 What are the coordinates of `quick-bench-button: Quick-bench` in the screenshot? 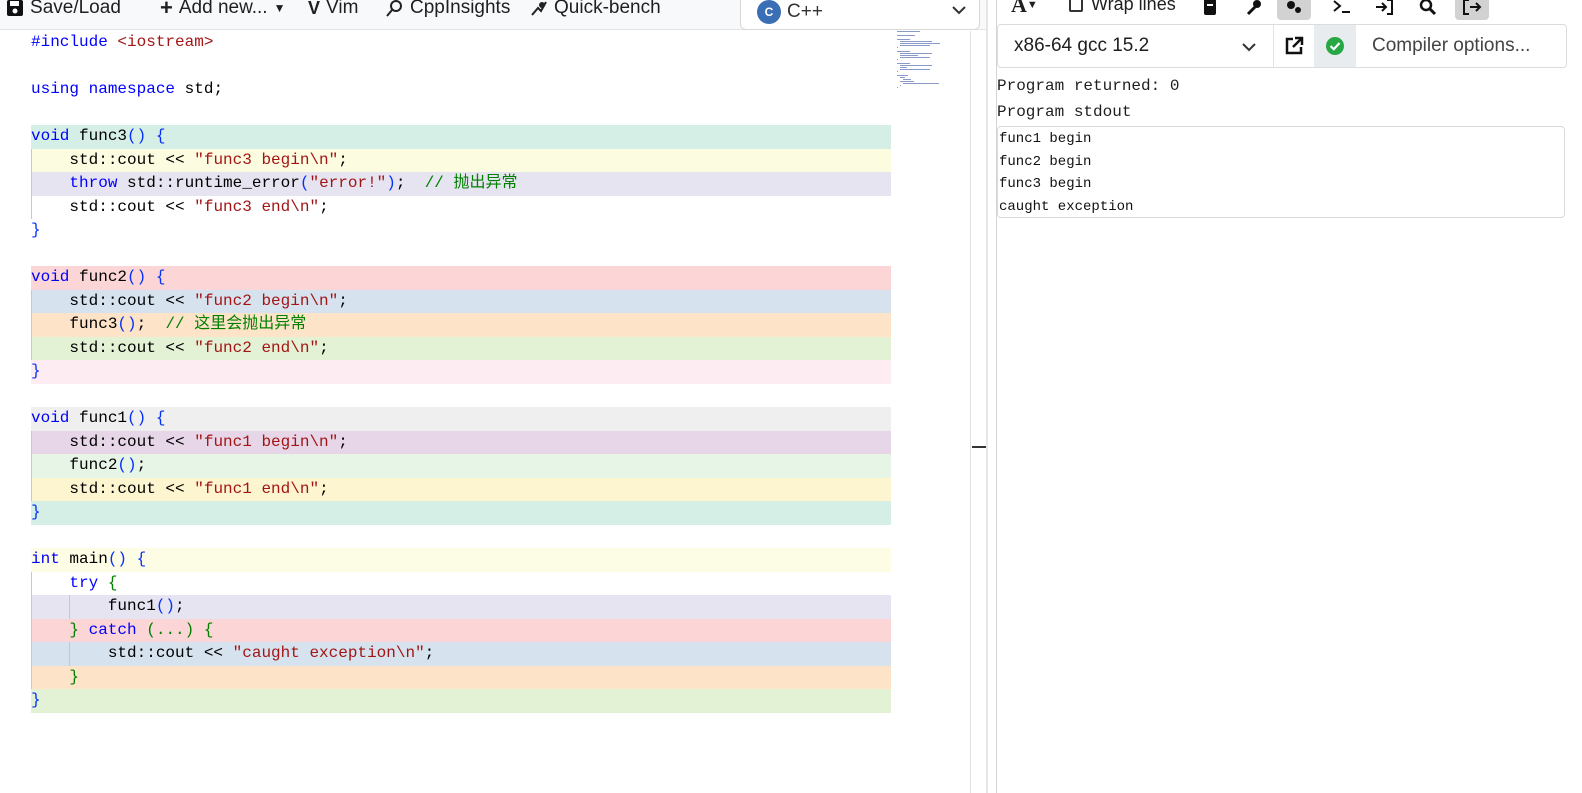 It's located at (595, 11).